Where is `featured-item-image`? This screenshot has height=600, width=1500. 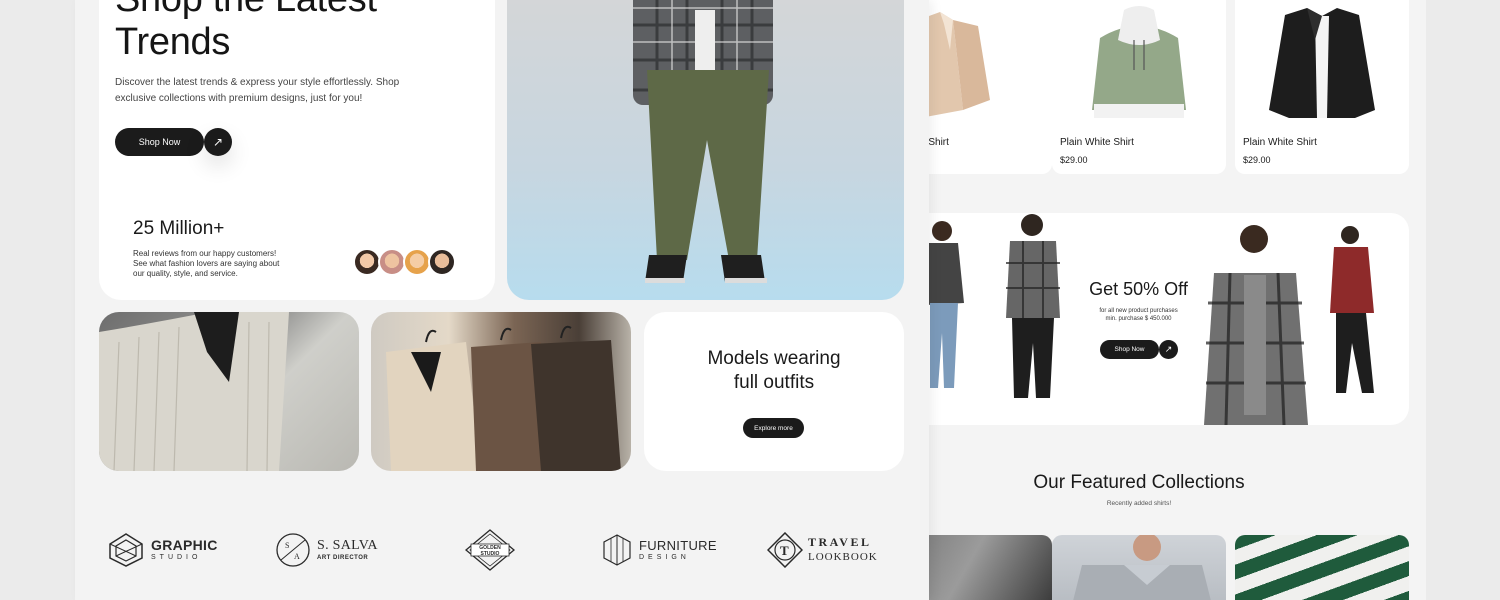 featured-item-image is located at coordinates (1142, 567).